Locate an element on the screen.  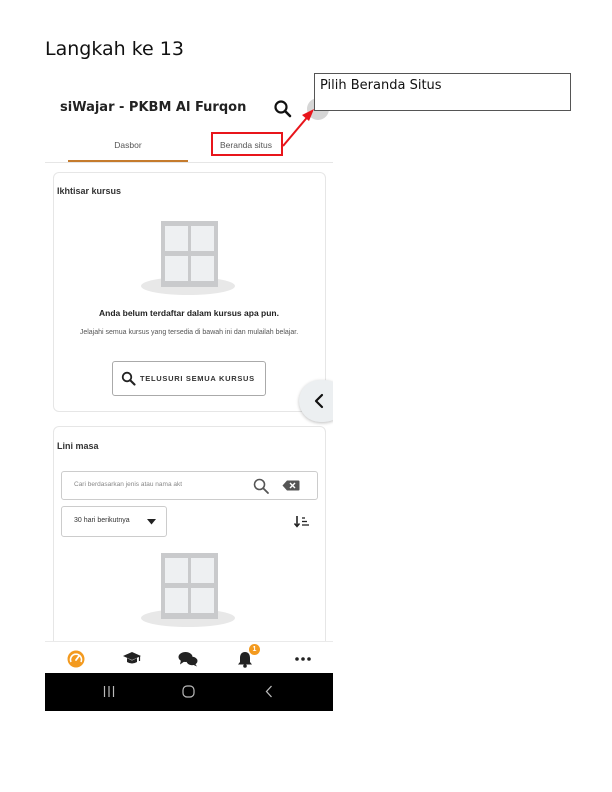
annotation-arrow-icon is located at coordinates (298, 128).